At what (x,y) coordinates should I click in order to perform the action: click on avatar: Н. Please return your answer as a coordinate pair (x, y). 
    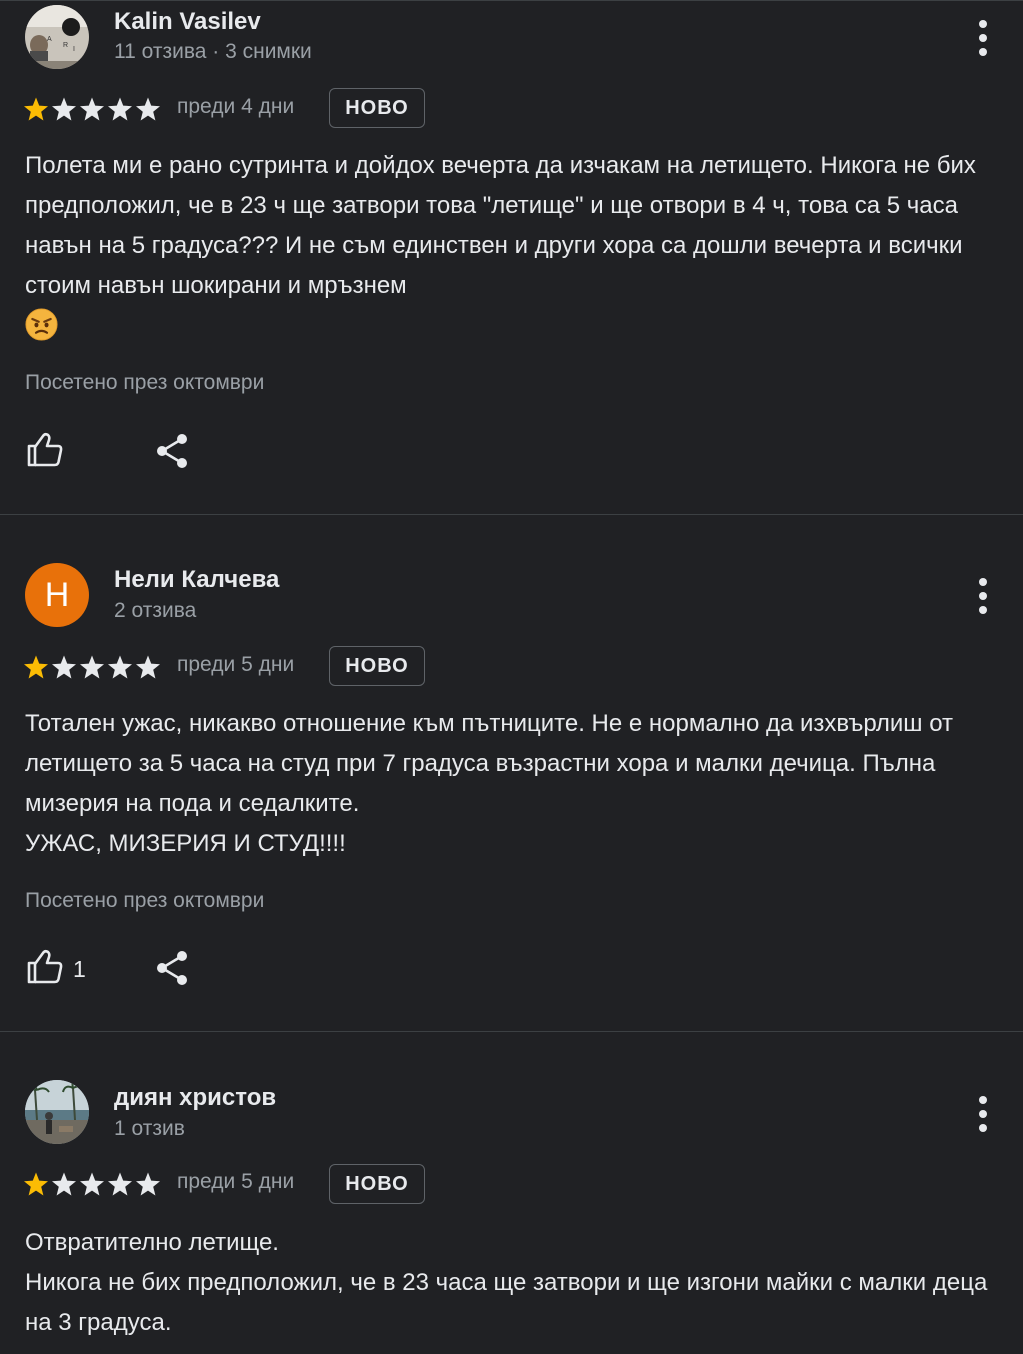
    Looking at the image, I should click on (57, 595).